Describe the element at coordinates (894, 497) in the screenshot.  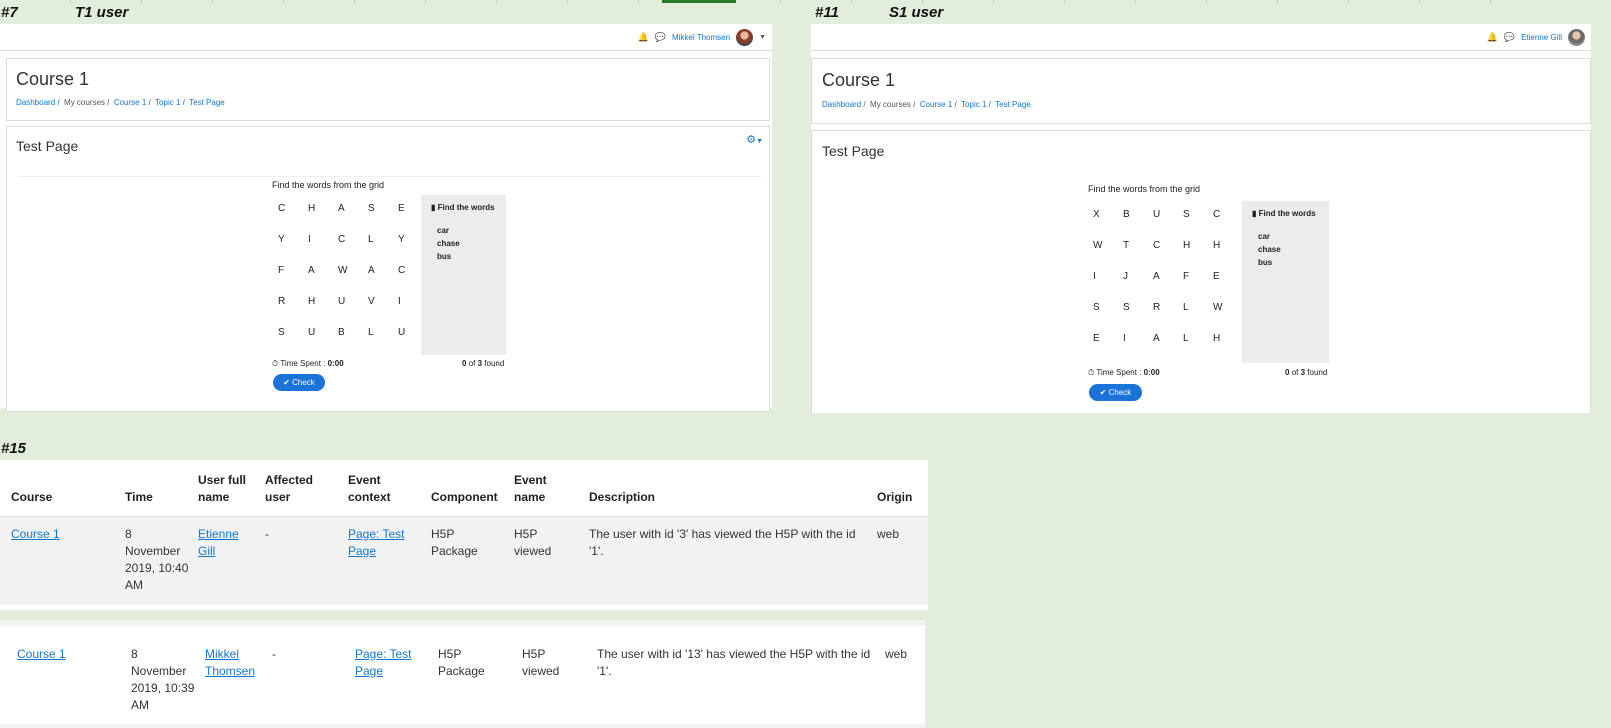
I see `col-origin: Origin` at that location.